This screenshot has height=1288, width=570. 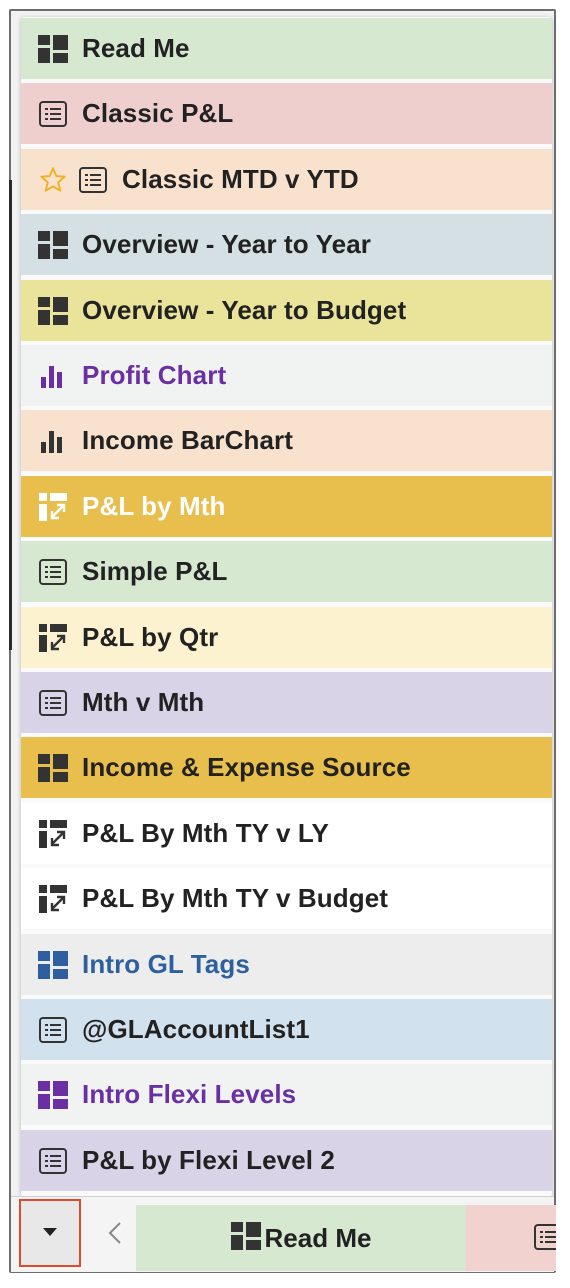 I want to click on menu-item: P&L by Flexi Level 2, so click(x=286, y=1160).